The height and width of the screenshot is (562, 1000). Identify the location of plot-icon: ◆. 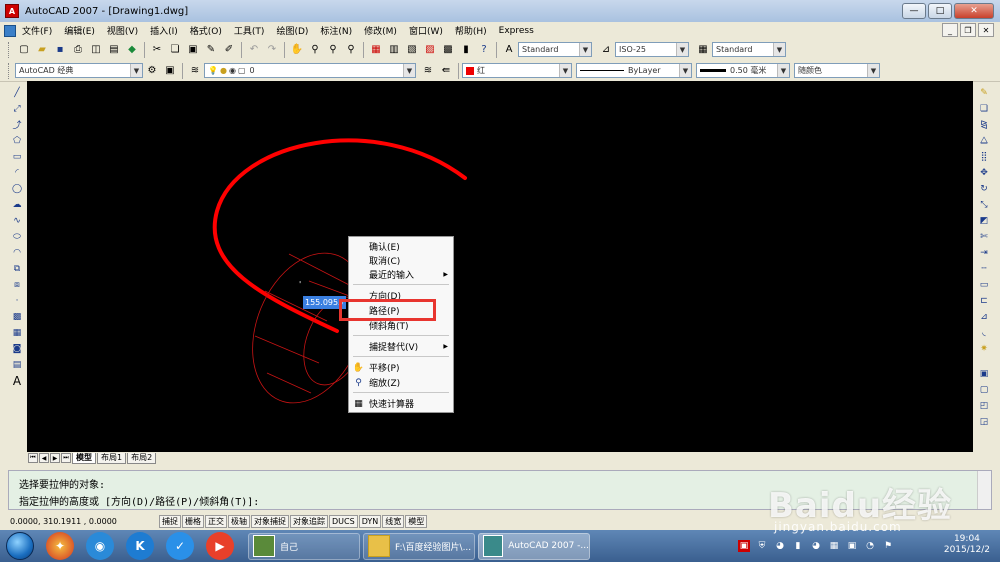
(132, 50).